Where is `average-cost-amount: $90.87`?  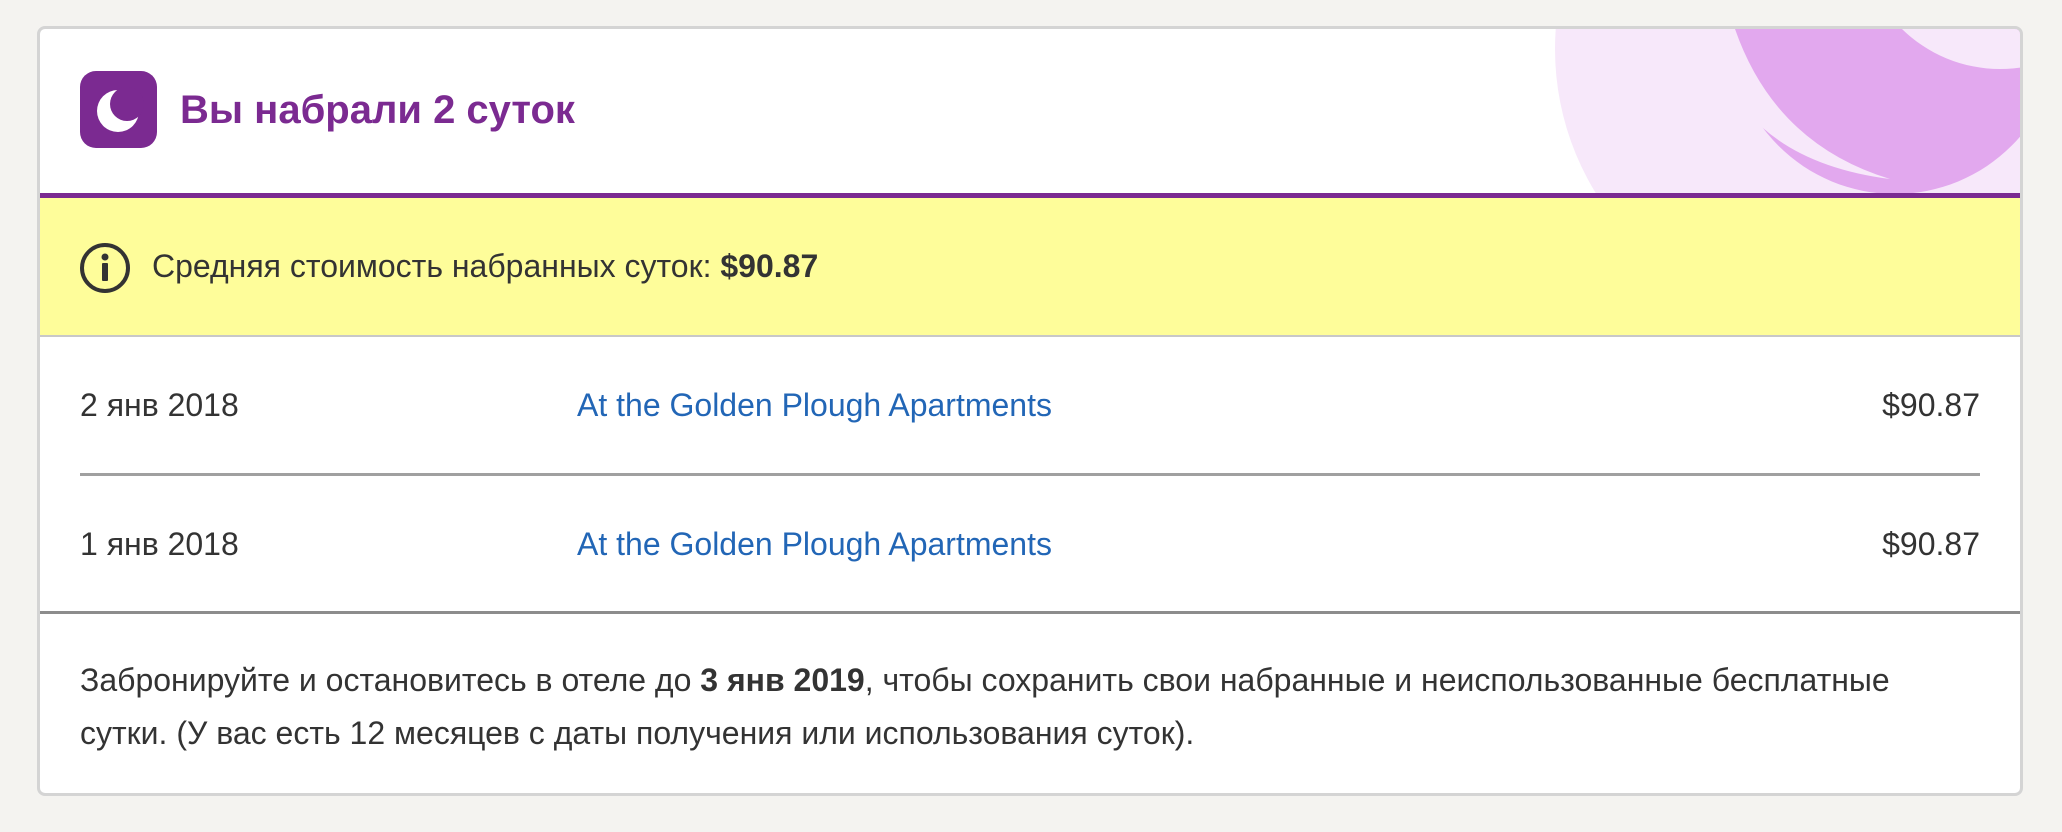 average-cost-amount: $90.87 is located at coordinates (769, 266).